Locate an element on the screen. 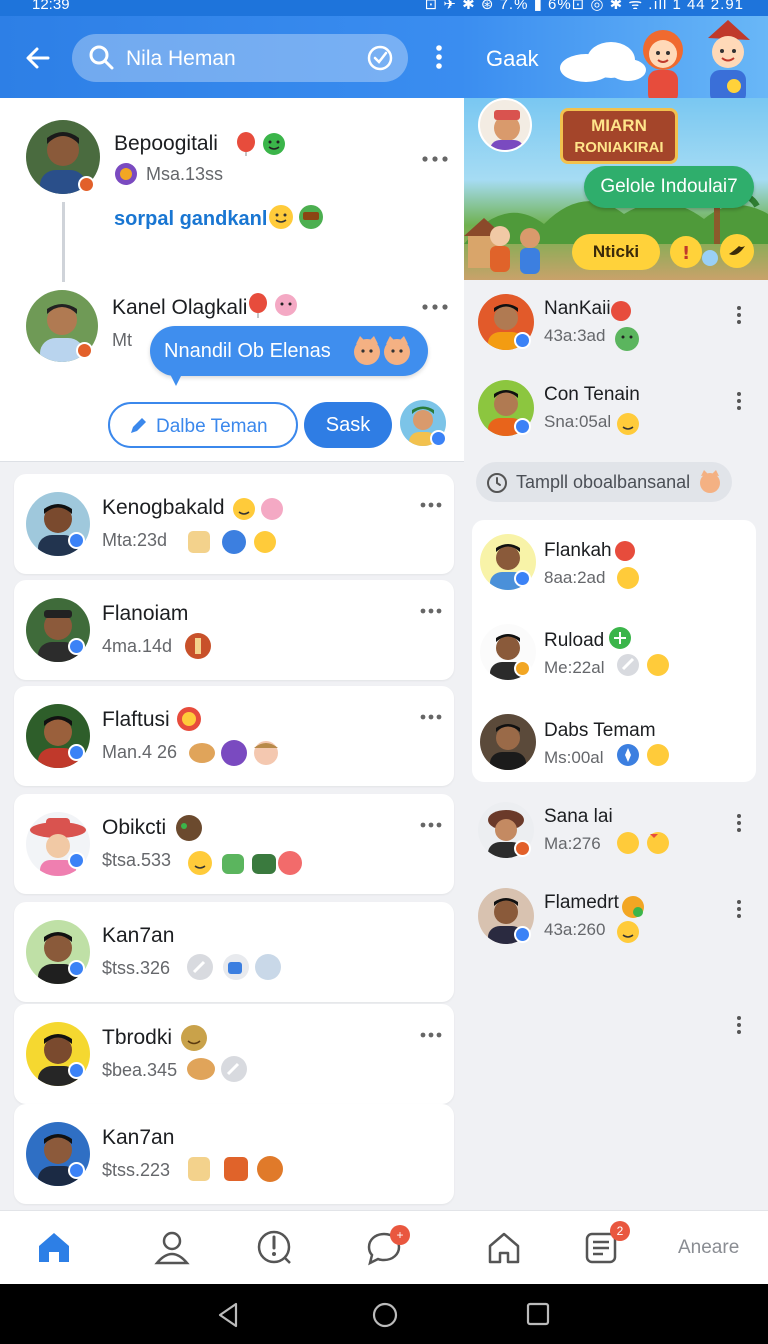 This screenshot has height=1344, width=768. nav-home is located at coordinates (54, 1247).